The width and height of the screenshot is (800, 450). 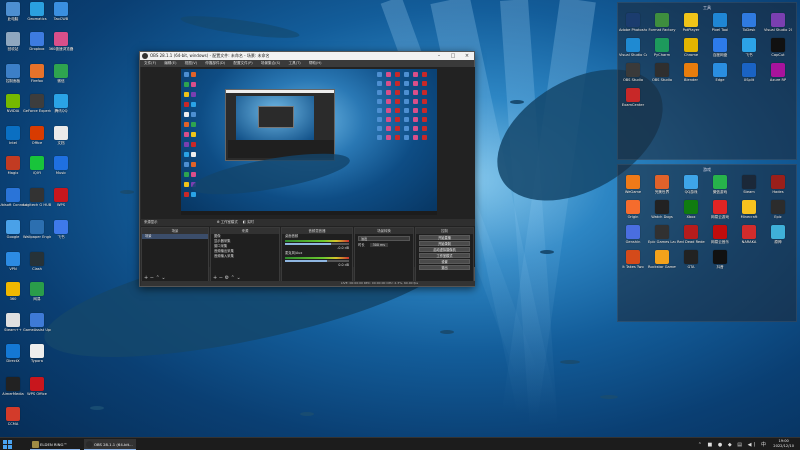 I want to click on studio-mode-button: 工作室模式, so click(x=444, y=255).